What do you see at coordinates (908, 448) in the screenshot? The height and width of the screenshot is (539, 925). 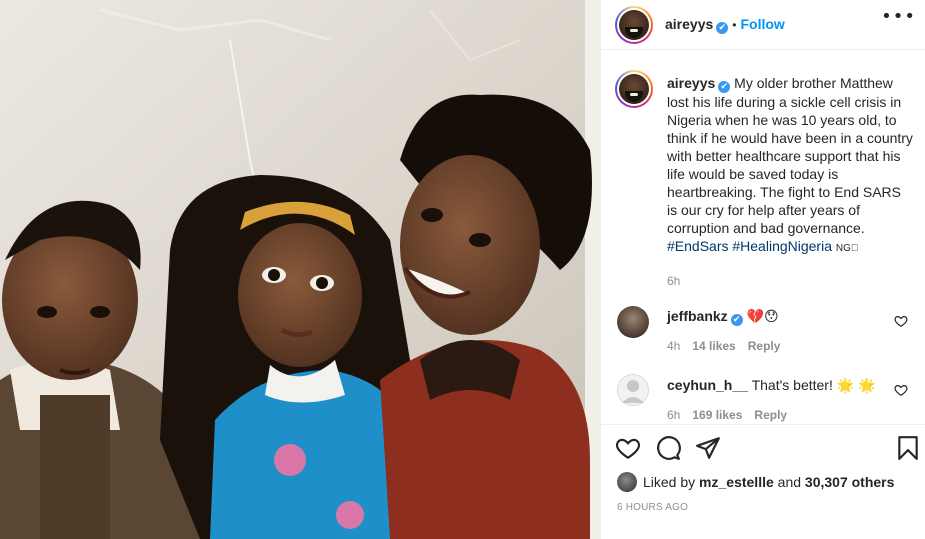 I see `bookmark-icon` at bounding box center [908, 448].